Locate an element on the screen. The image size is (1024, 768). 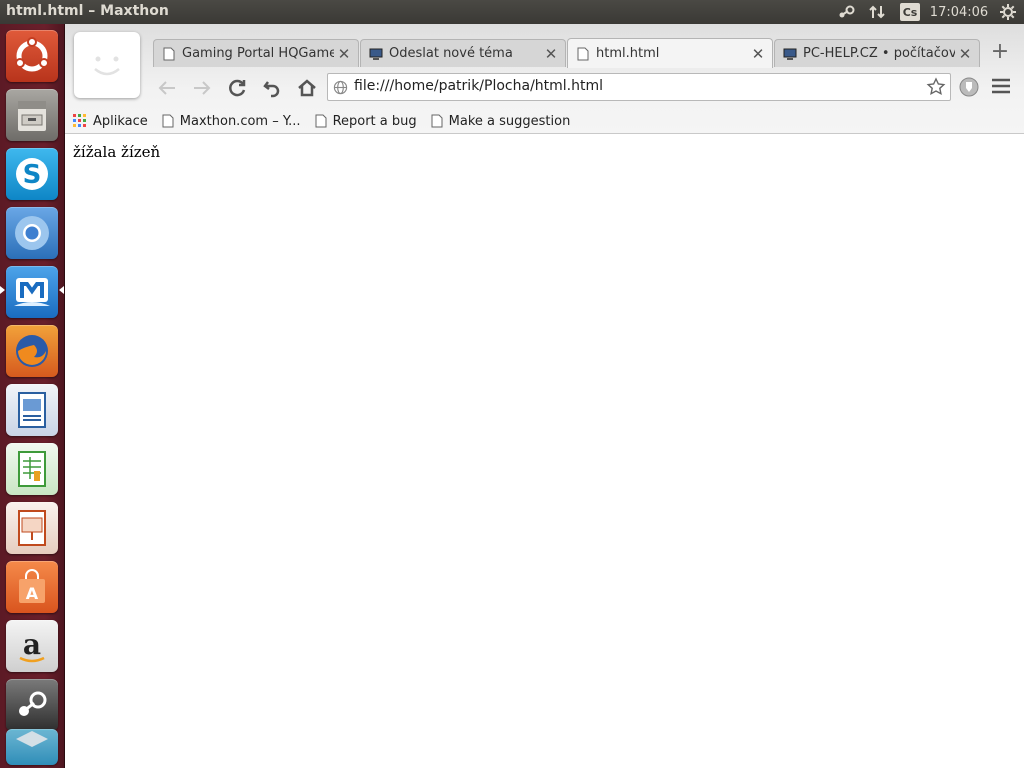
shopping-bag-icon: A is located at coordinates (32, 586).